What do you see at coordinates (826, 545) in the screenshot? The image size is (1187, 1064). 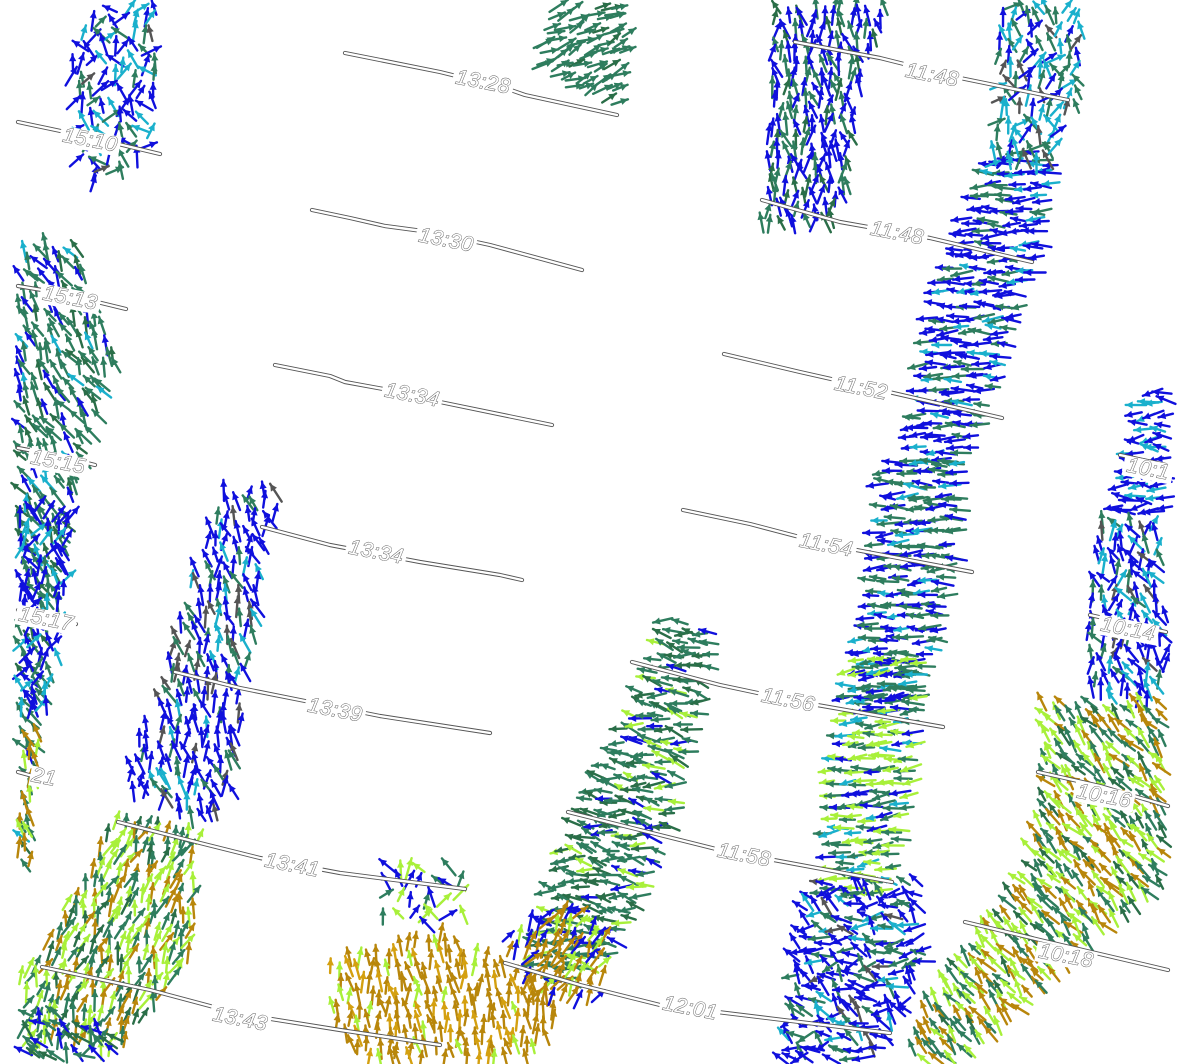 I see `time-label: 11:54` at bounding box center [826, 545].